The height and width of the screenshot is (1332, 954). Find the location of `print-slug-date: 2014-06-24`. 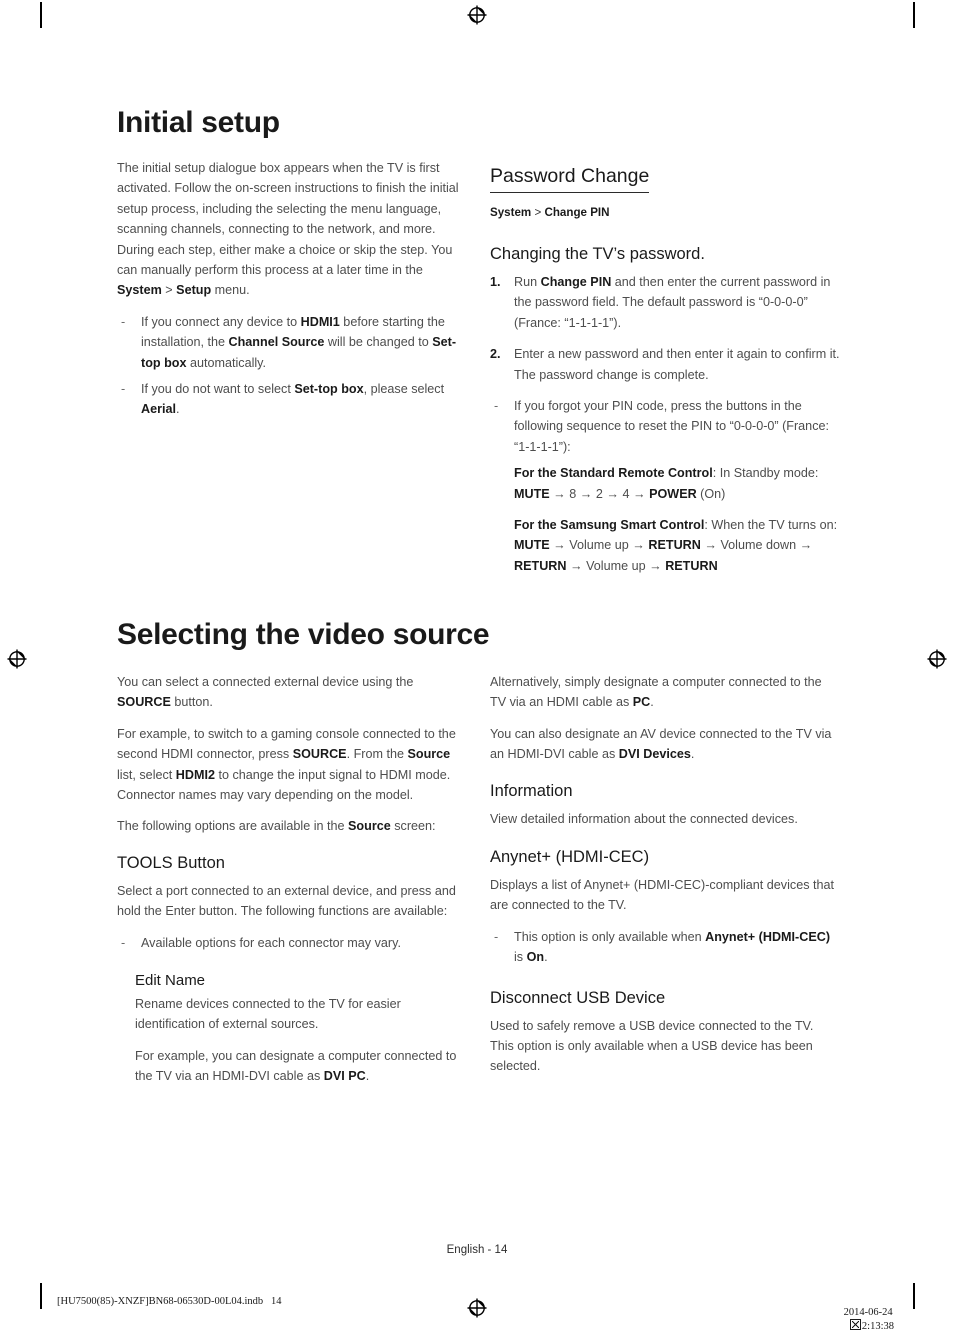

print-slug-date: 2014-06-24 is located at coordinates (868, 1312).